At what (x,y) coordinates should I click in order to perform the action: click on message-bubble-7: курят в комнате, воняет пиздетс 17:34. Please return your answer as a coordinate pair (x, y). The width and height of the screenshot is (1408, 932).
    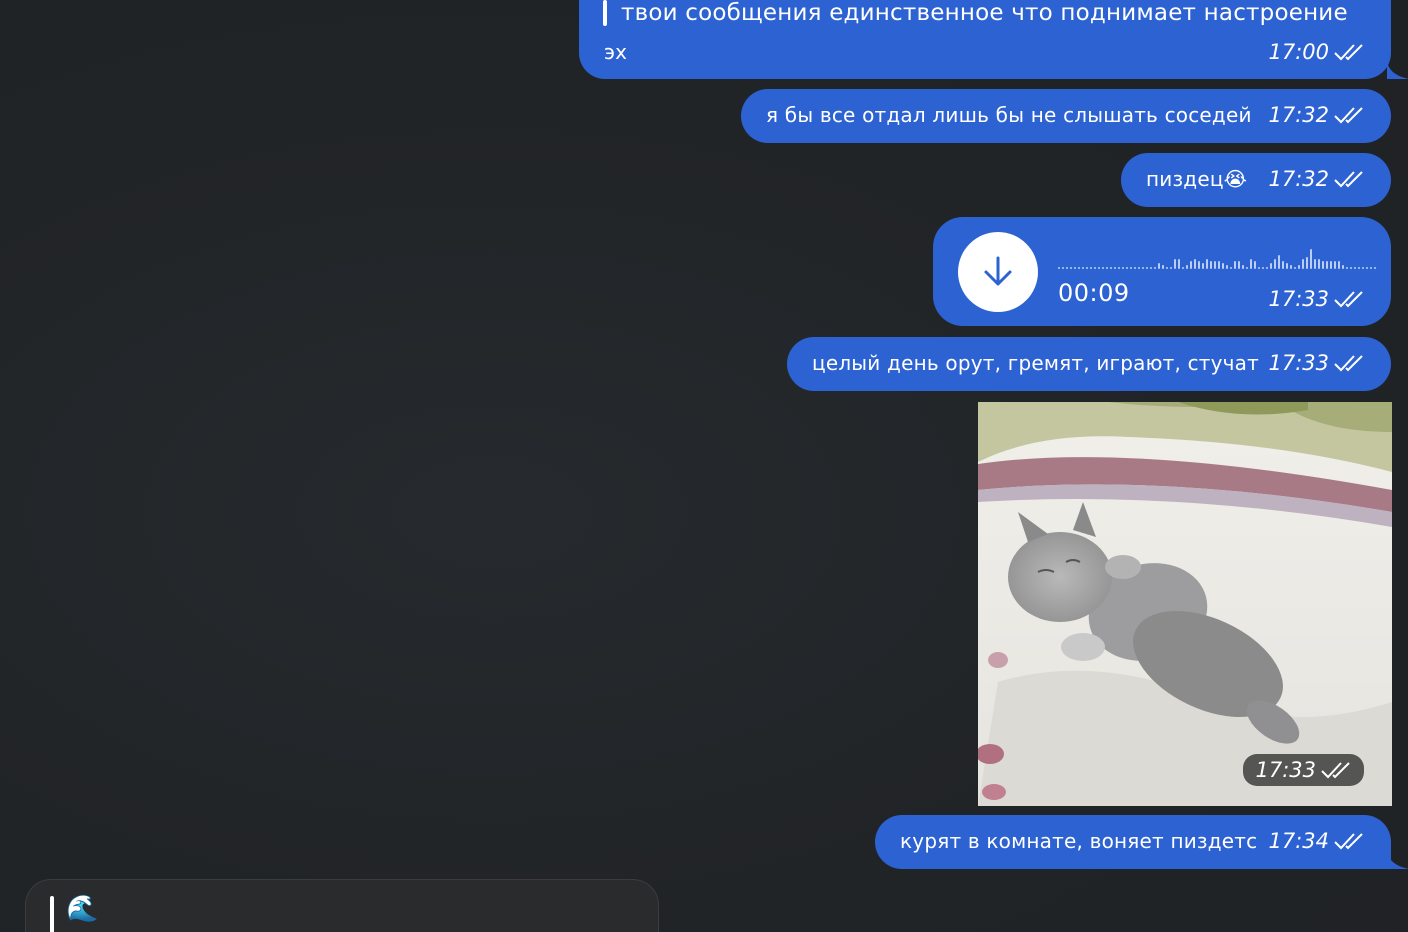
    Looking at the image, I should click on (1141, 842).